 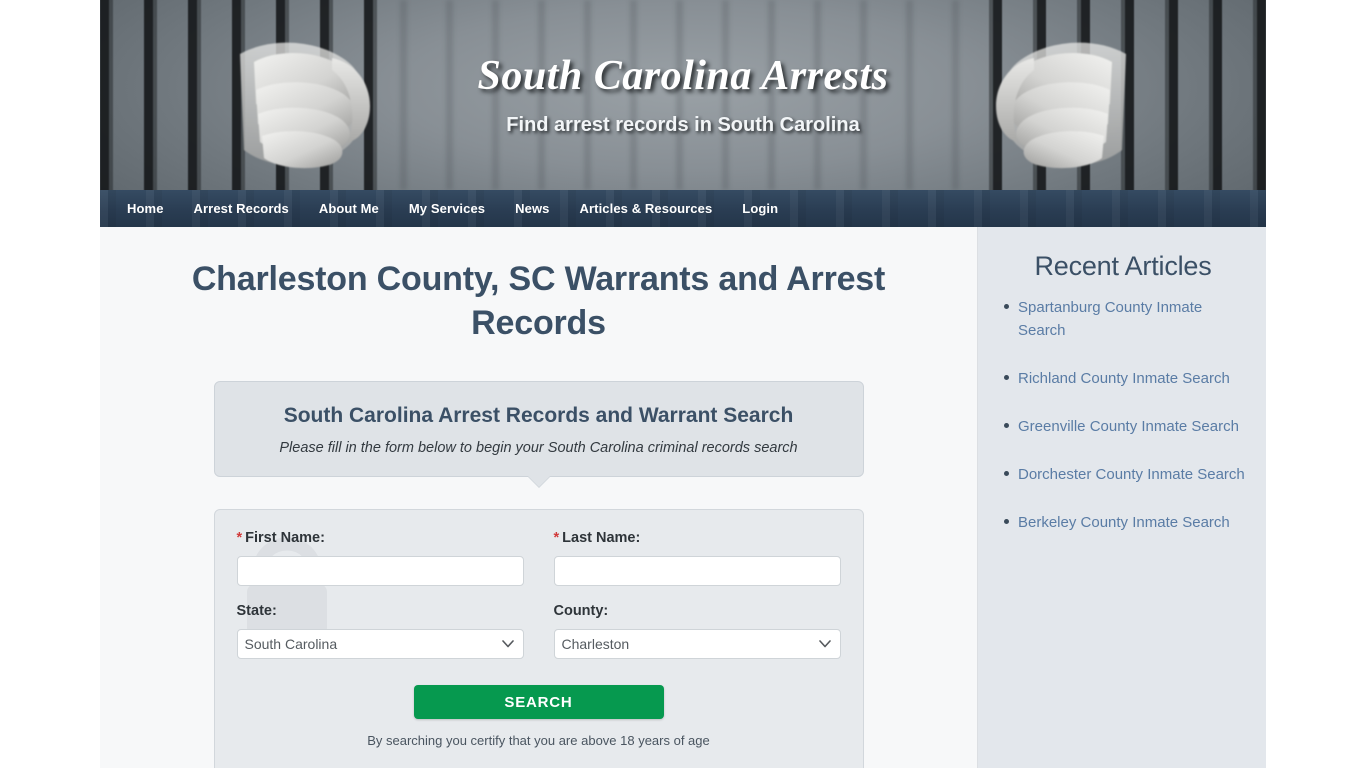 I want to click on first-name-input, so click(x=380, y=571).